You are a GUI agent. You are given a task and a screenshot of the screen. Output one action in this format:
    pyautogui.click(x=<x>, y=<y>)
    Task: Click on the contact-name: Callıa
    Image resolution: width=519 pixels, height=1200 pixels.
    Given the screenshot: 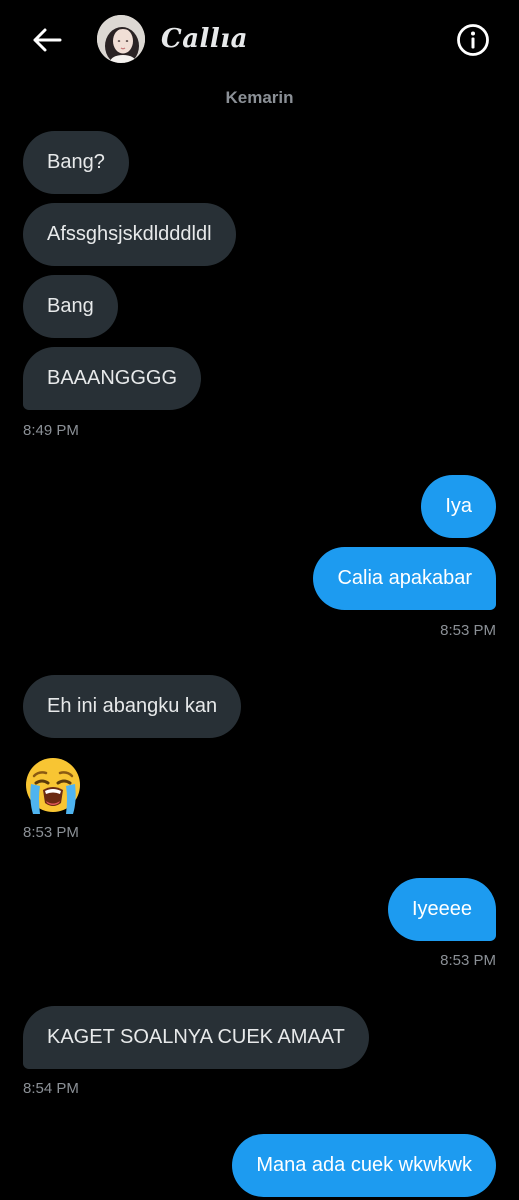 What is the action you would take?
    pyautogui.click(x=204, y=39)
    